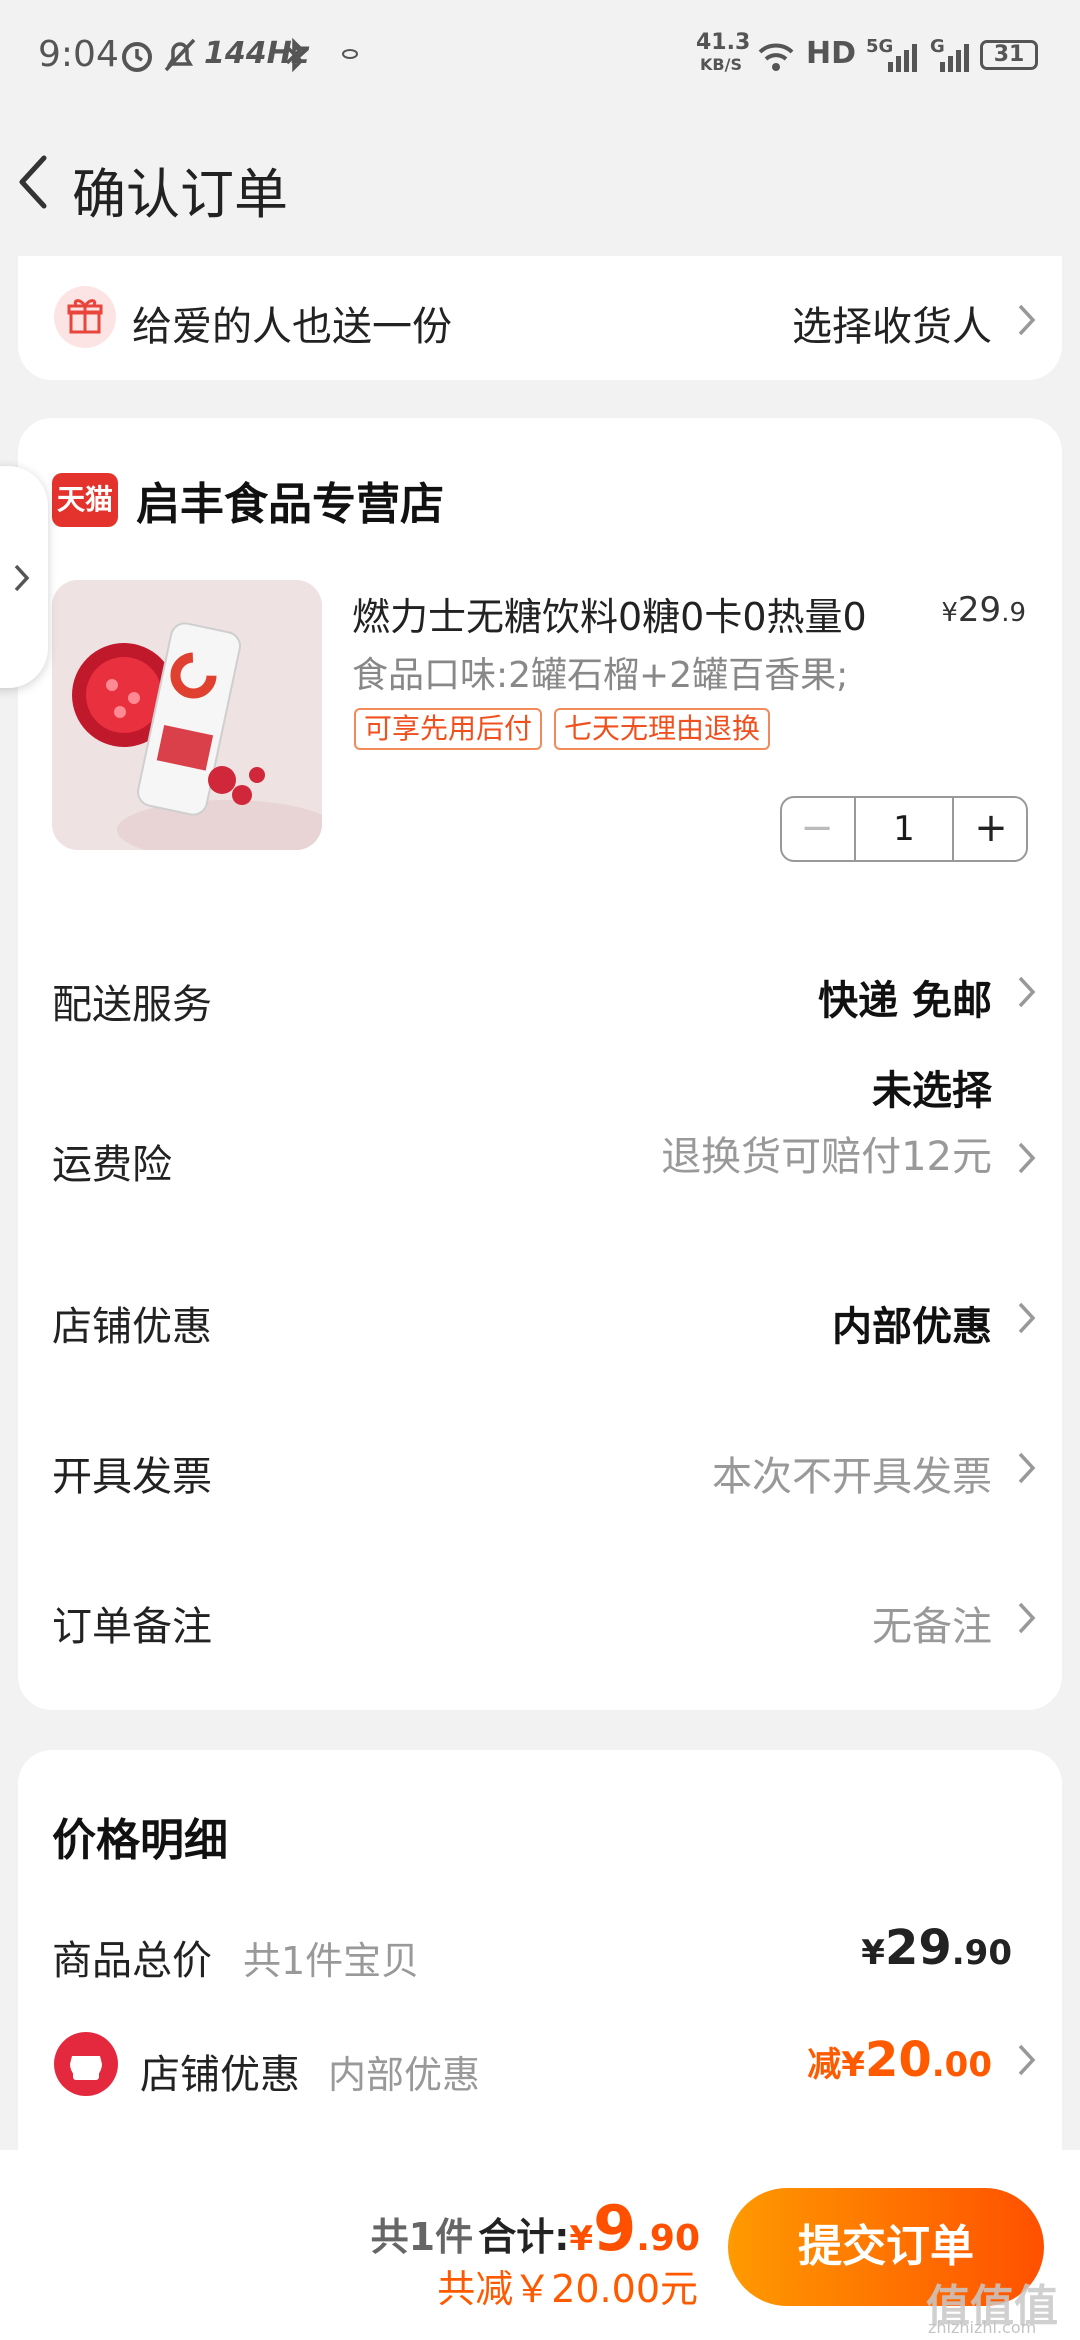  Describe the element at coordinates (723, 52) in the screenshot. I see `net-speed: 41.3 KB/S` at that location.